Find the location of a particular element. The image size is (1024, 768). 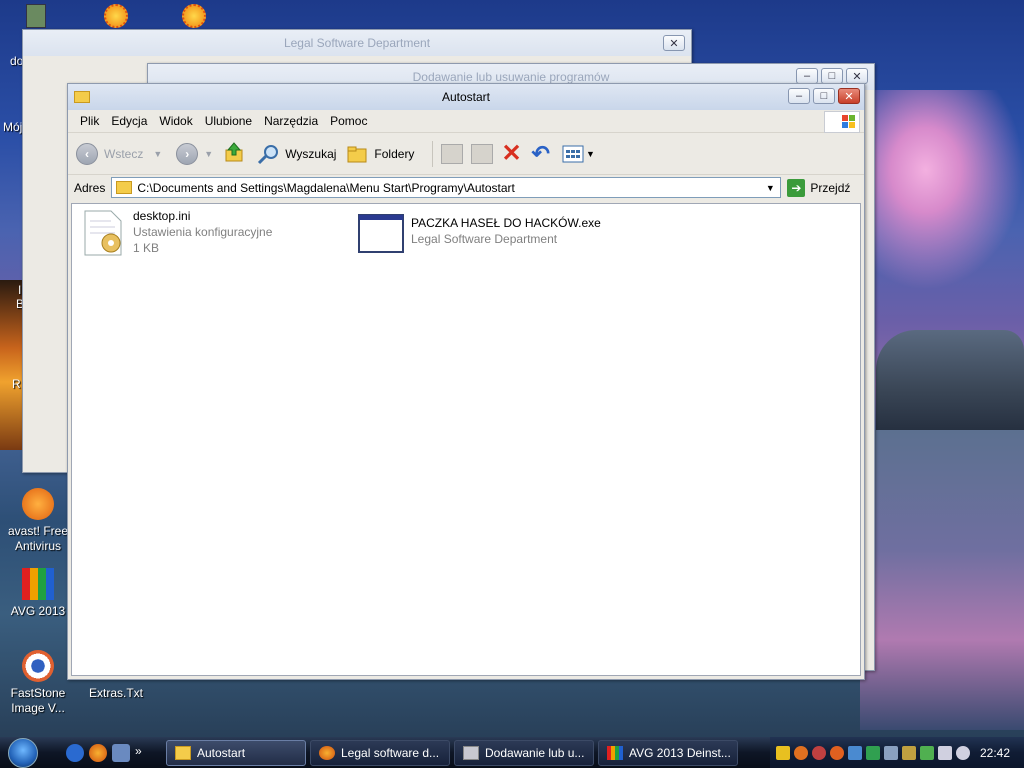

back-label: Wstecz is located at coordinates (124, 153).